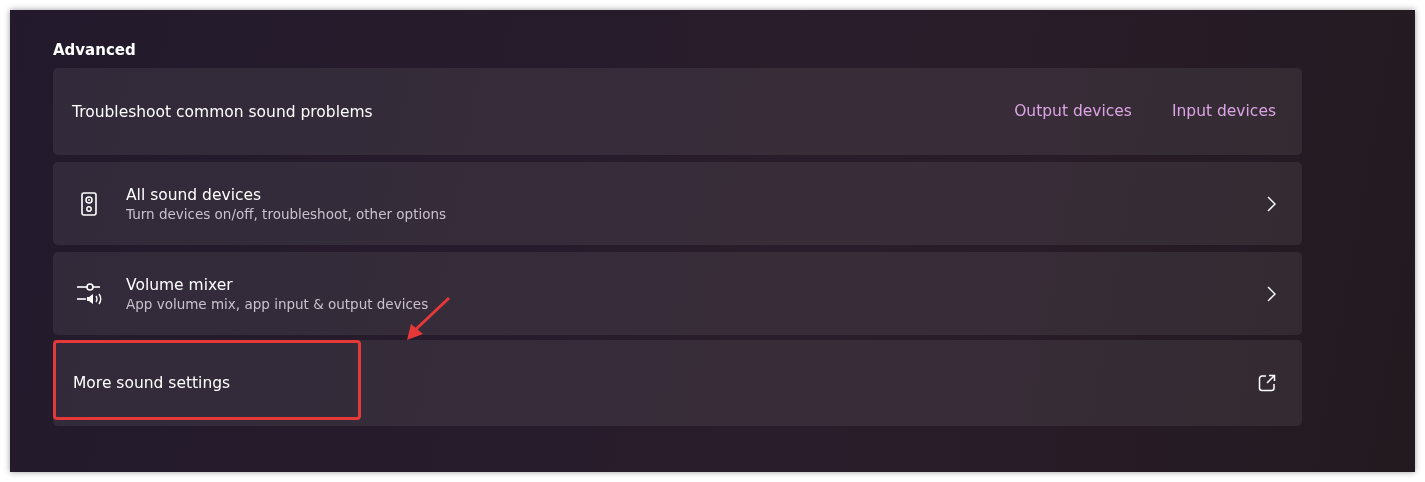 The image size is (1425, 482). Describe the element at coordinates (1267, 383) in the screenshot. I see `external-link-icon` at that location.